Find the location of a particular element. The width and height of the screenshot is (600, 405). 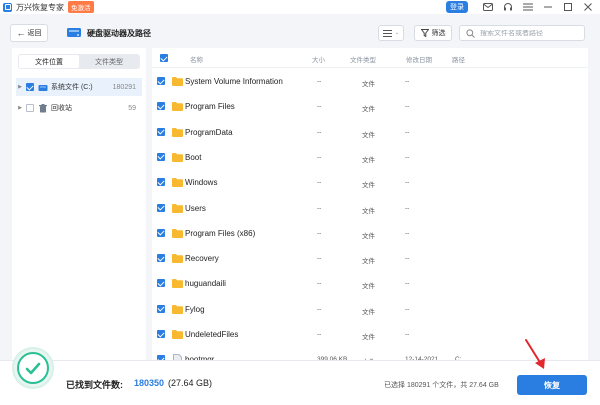

edition-badge: 免激活 is located at coordinates (81, 7).